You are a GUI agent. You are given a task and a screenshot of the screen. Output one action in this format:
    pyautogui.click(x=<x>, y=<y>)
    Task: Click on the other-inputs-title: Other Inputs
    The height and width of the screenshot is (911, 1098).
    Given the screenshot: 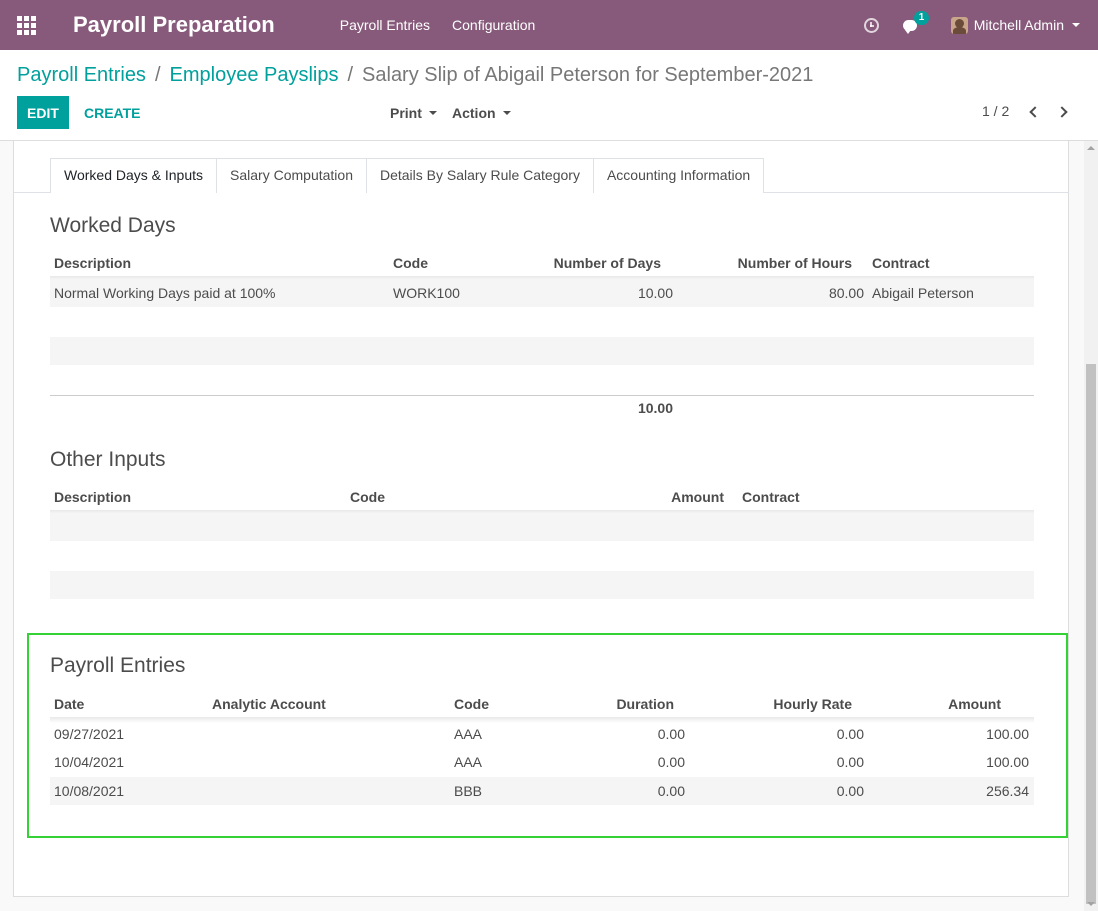 What is the action you would take?
    pyautogui.click(x=108, y=459)
    